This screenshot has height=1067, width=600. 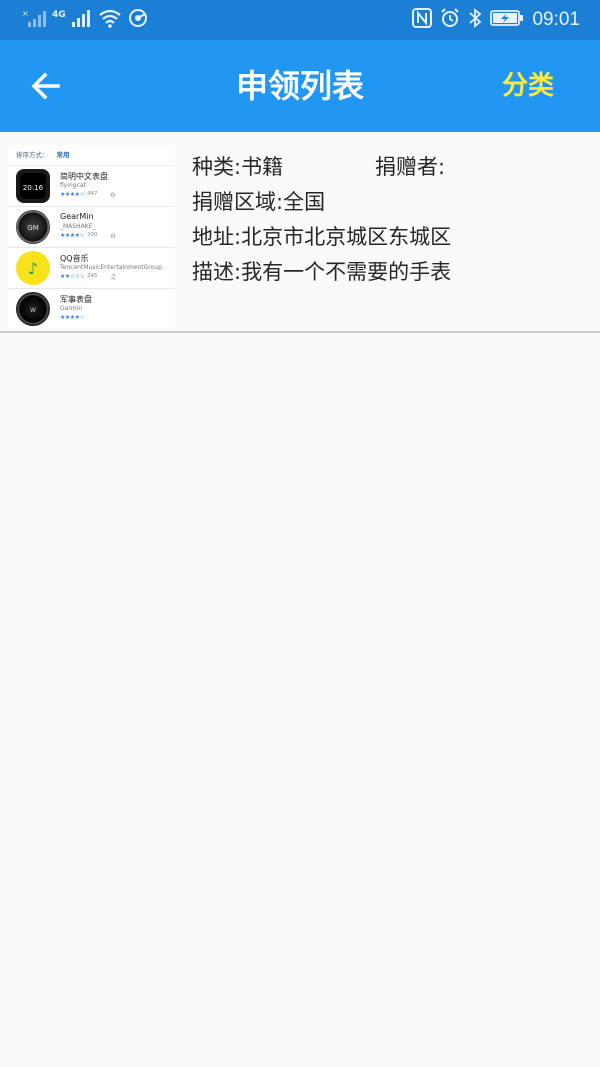 What do you see at coordinates (556, 19) in the screenshot?
I see `clock: 09:01` at bounding box center [556, 19].